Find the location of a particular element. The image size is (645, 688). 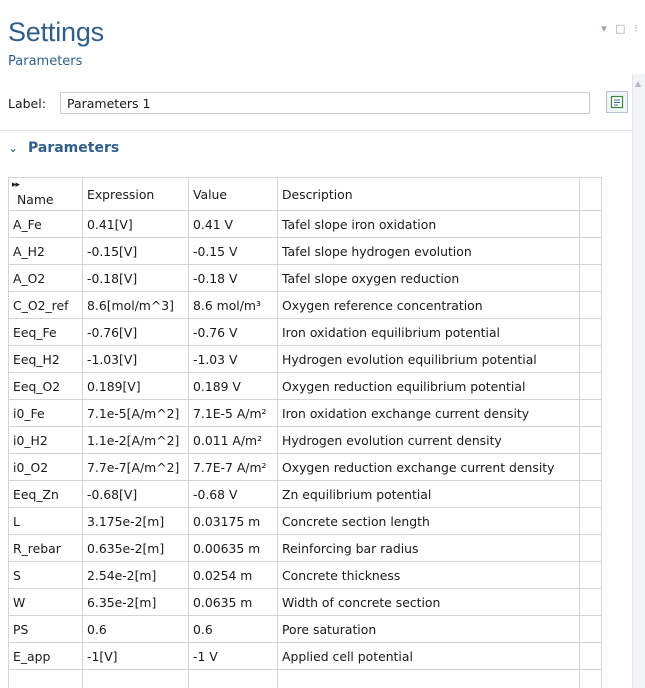

cell-description: Hydrogen evolution current density is located at coordinates (428, 440).